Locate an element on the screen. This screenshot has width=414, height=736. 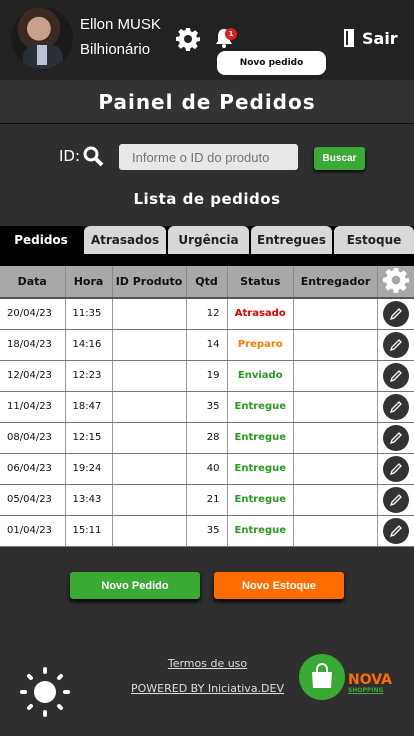
col-status: Status is located at coordinates (261, 282).